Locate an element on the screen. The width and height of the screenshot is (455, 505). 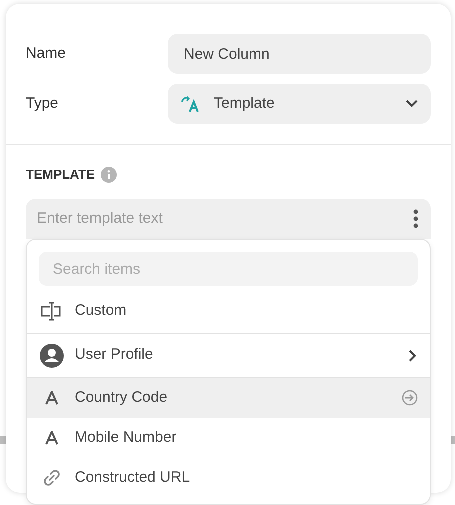
template-type-icon is located at coordinates (191, 104).